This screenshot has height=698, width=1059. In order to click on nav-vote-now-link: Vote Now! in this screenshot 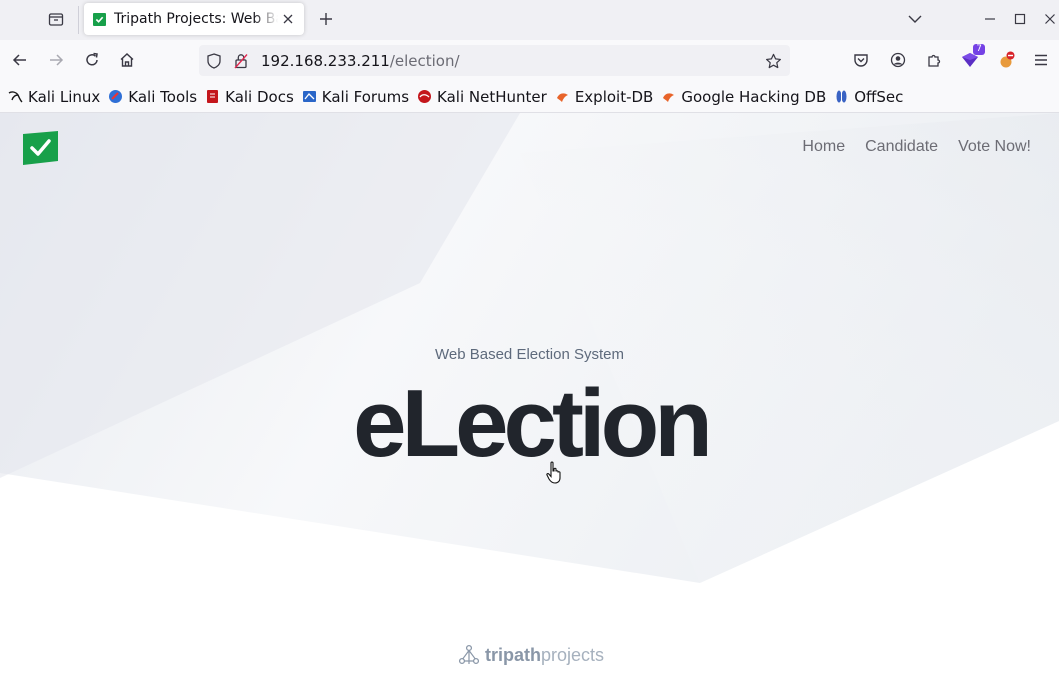, I will do `click(994, 147)`.